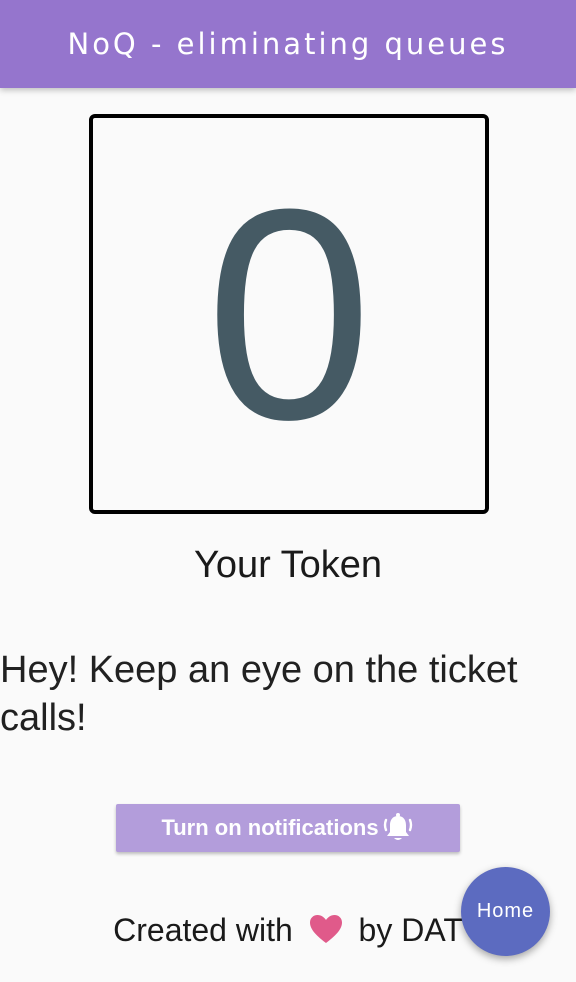 The height and width of the screenshot is (982, 576). I want to click on token-label: Your Token, so click(288, 565).